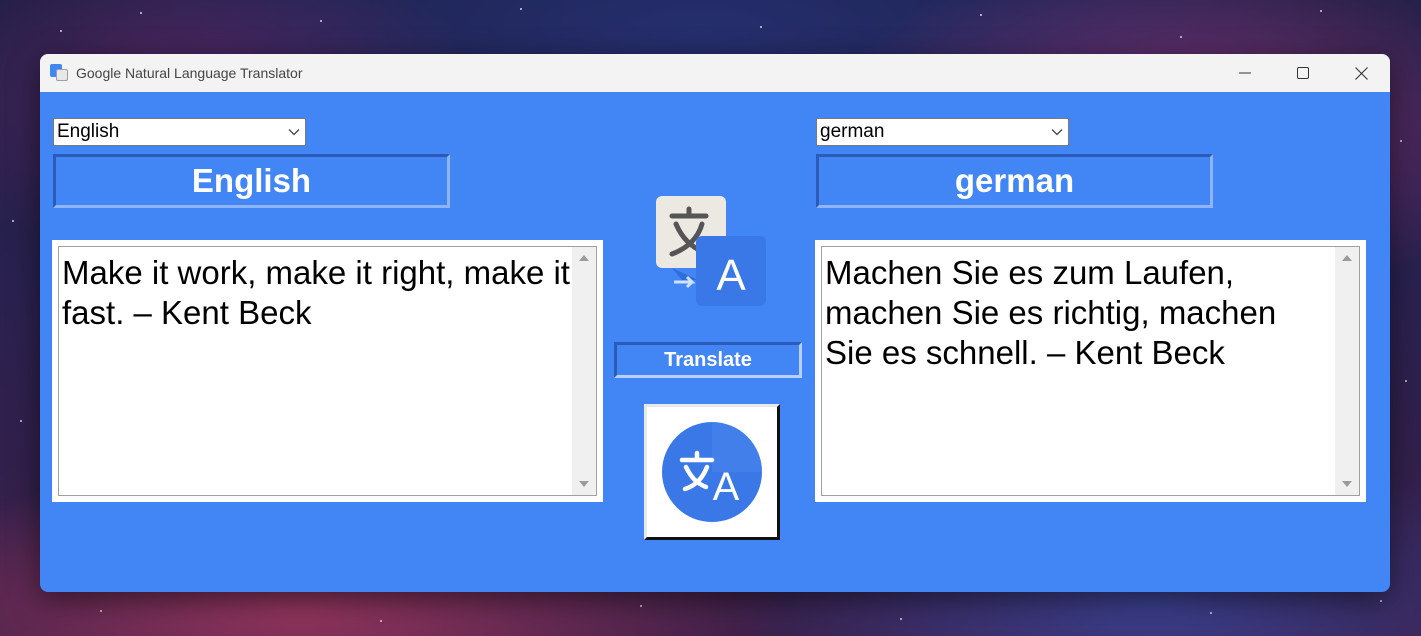 This screenshot has height=636, width=1421. I want to click on translate-logo-button: A, so click(712, 472).